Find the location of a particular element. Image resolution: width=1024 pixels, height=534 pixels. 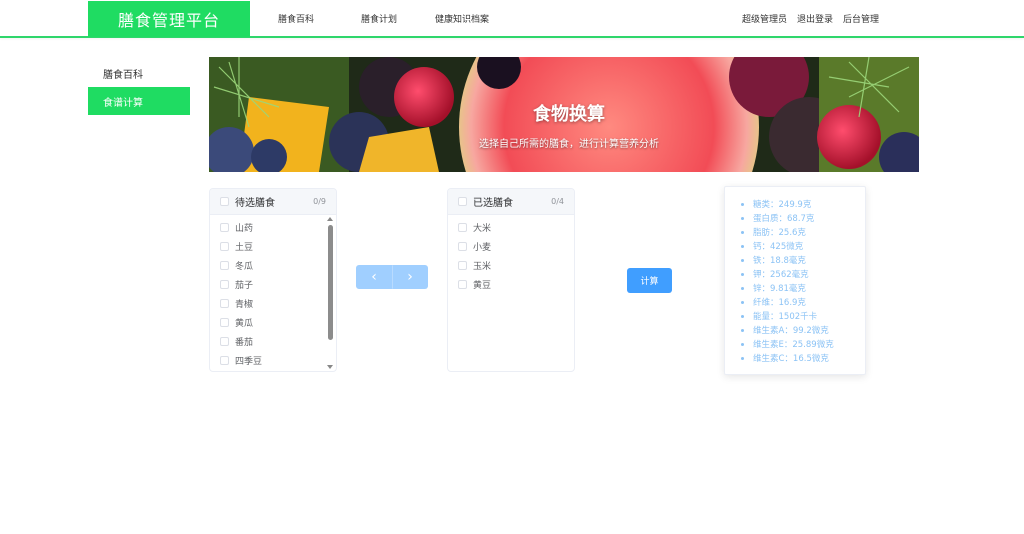

list-item: 玉米 is located at coordinates (511, 265).